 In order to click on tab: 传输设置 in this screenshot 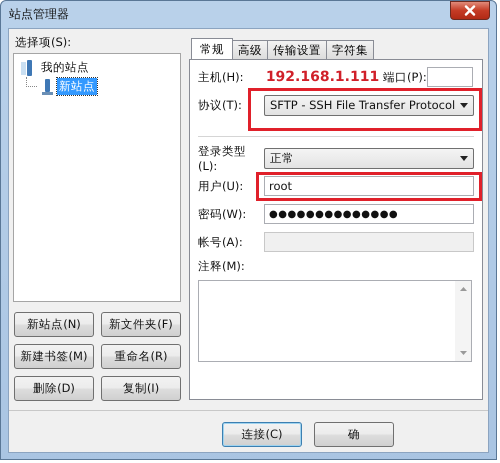, I will do `click(297, 49)`.